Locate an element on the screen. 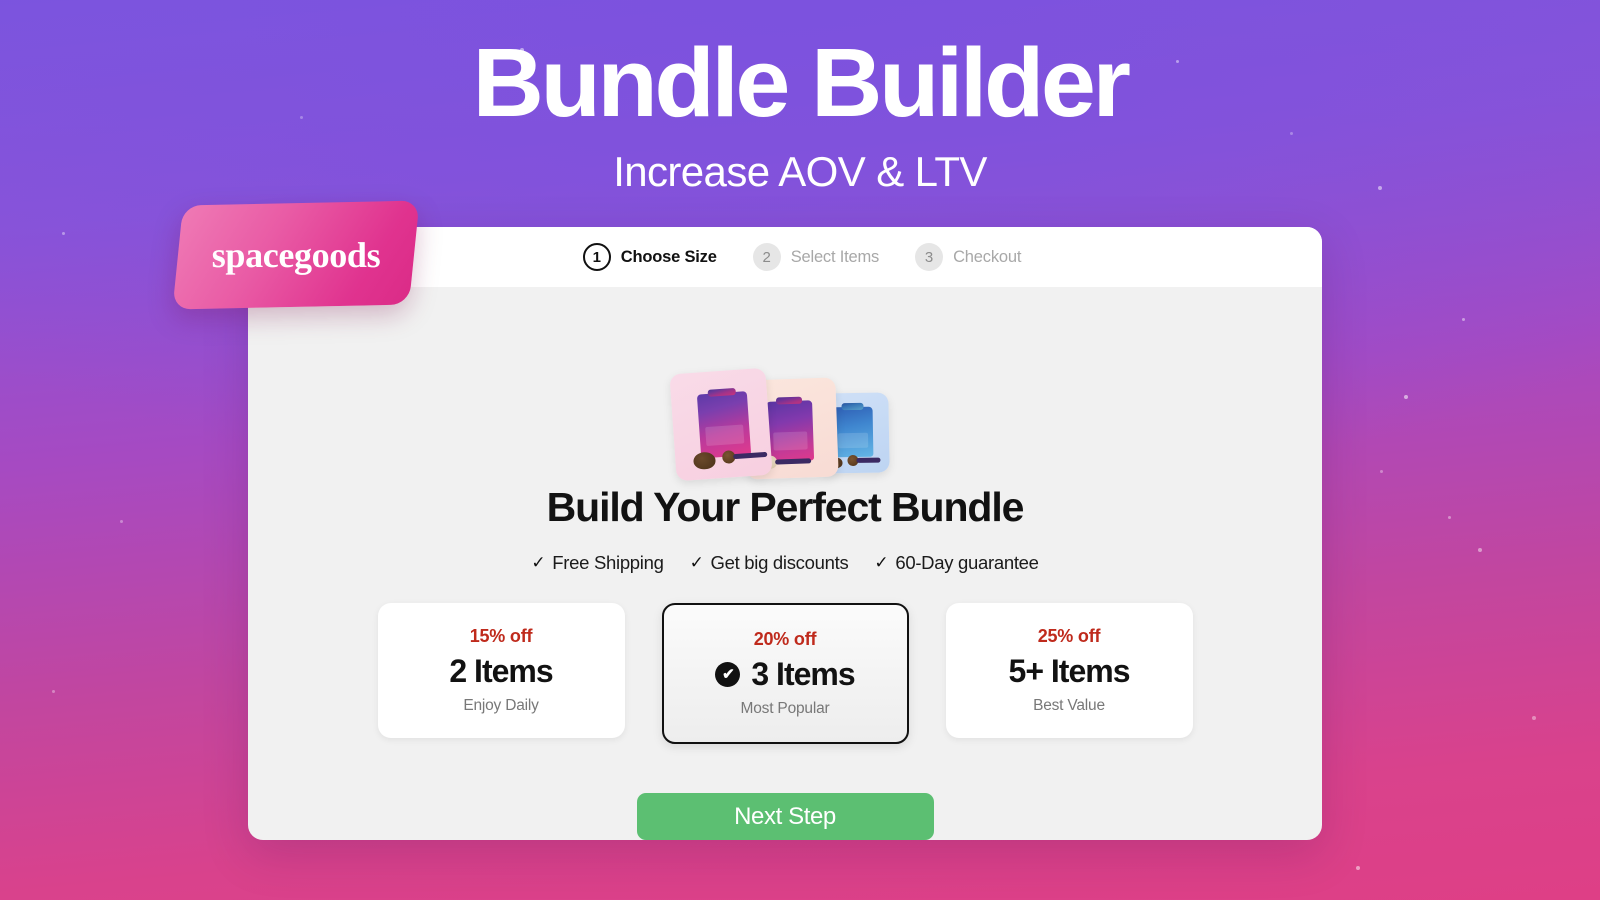 This screenshot has width=1600, height=900. step-checkout: 3 Checkout is located at coordinates (968, 257).